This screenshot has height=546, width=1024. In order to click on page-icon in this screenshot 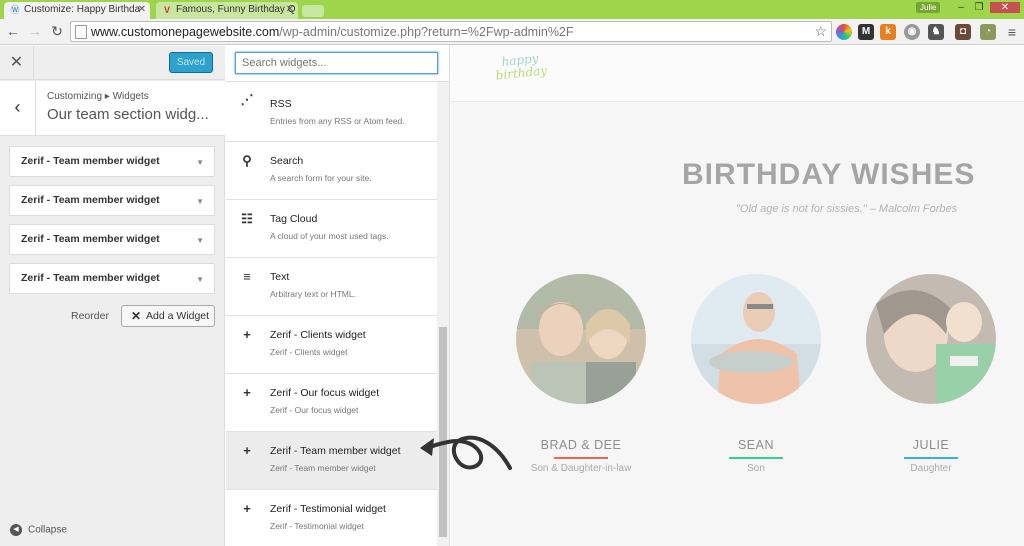, I will do `click(81, 32)`.